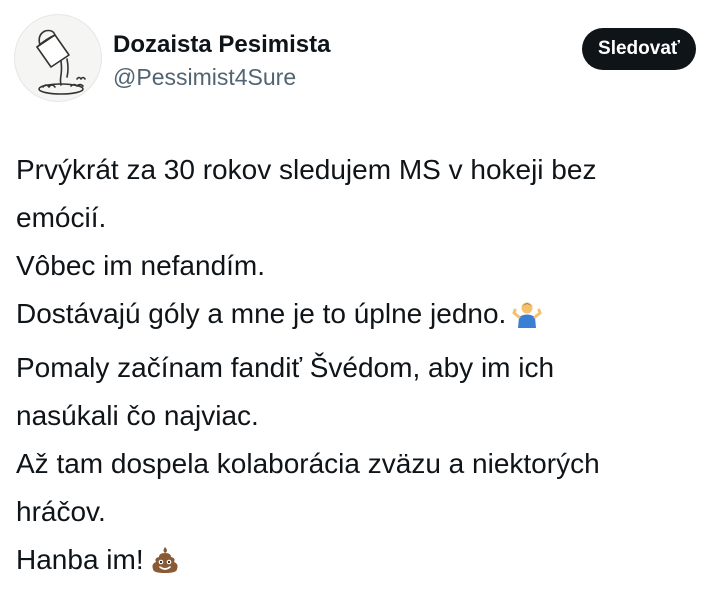 This screenshot has height=590, width=718. I want to click on tweet-line-text: Hanba im!, so click(80, 559).